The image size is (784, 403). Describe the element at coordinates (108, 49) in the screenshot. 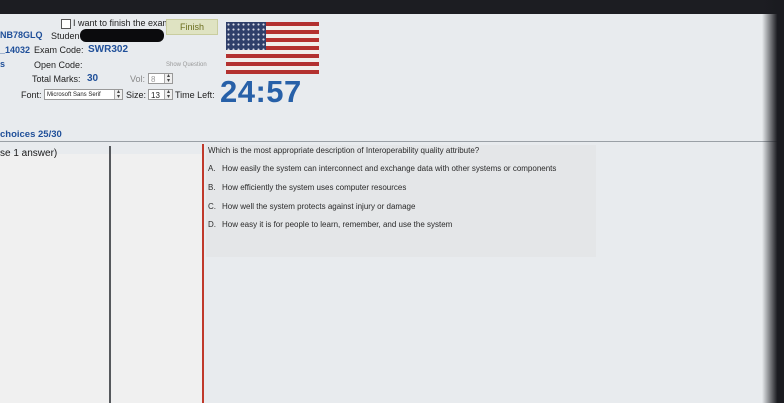

I see `exam-code-value: SWR302` at that location.